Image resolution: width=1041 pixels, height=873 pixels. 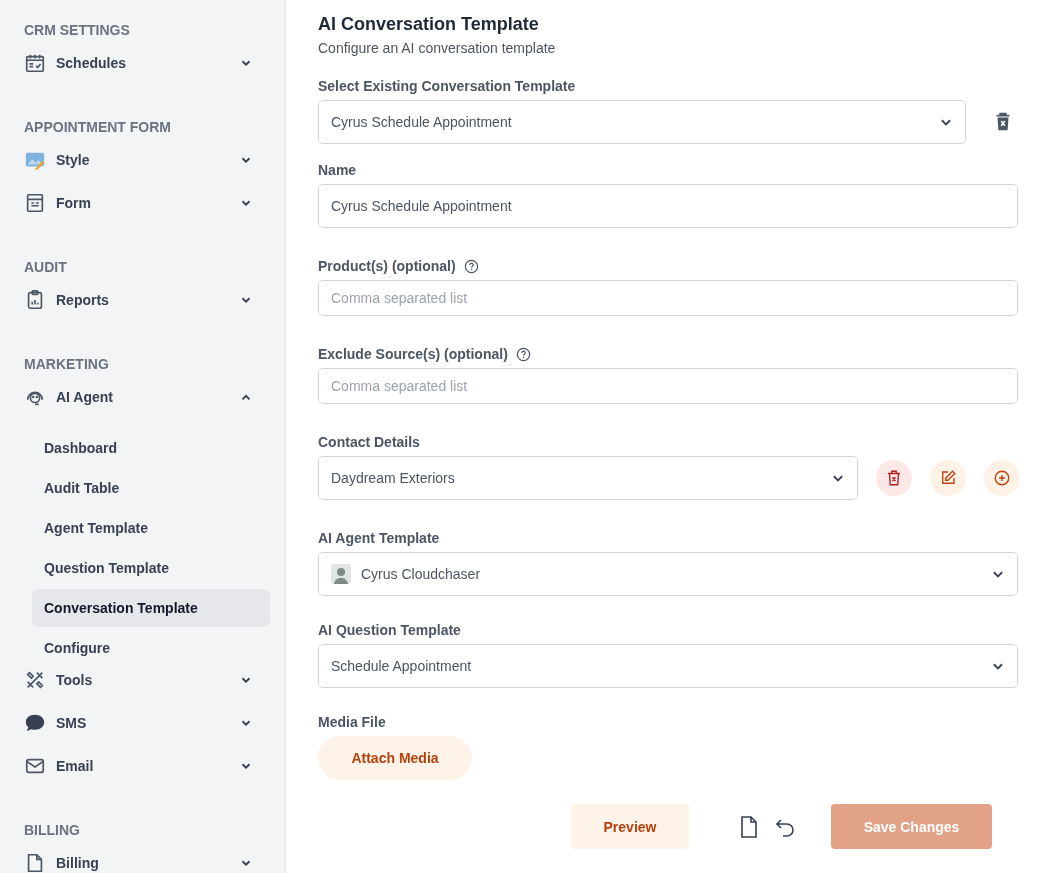 What do you see at coordinates (98, 127) in the screenshot?
I see `section-heading: APPOINTMENT FORM` at bounding box center [98, 127].